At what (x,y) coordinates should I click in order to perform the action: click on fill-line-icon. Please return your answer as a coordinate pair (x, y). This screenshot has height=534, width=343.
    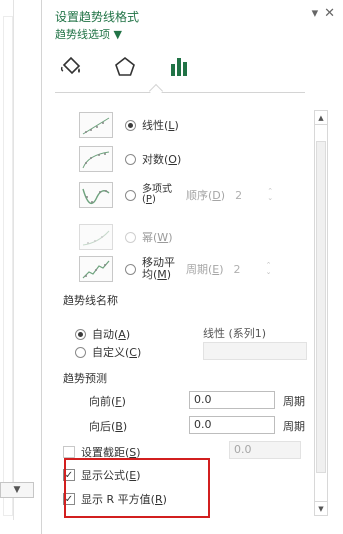
    Looking at the image, I should click on (70, 65).